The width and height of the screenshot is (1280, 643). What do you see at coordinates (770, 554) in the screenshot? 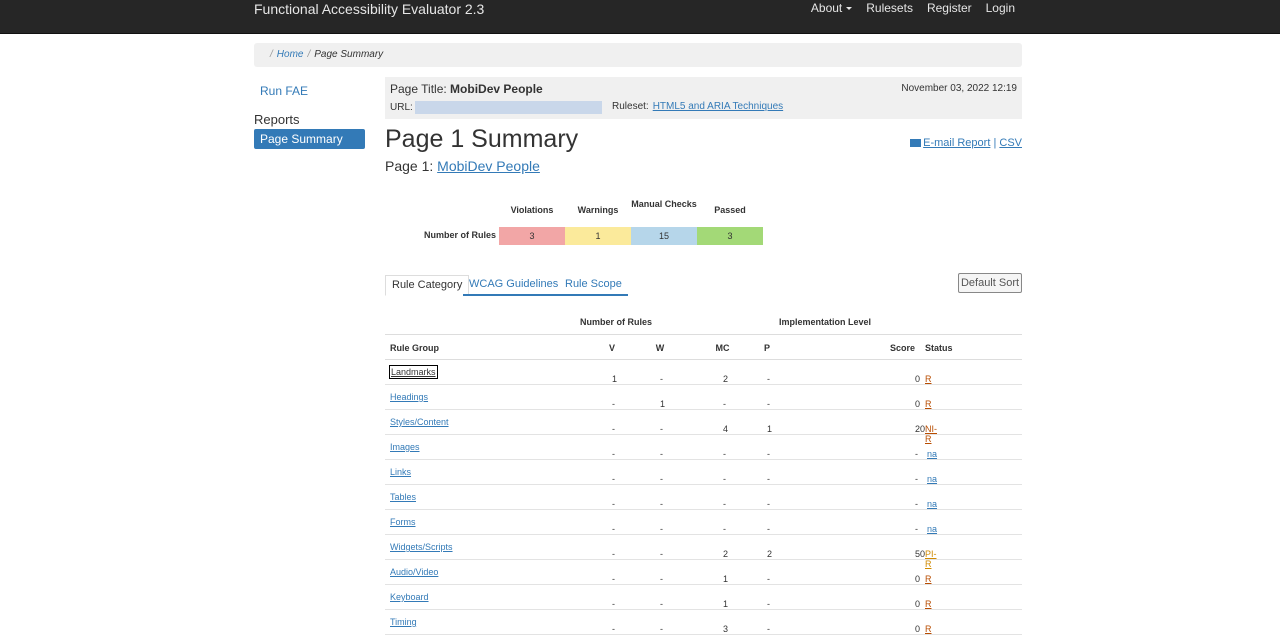
I see `cell-p: 2` at bounding box center [770, 554].